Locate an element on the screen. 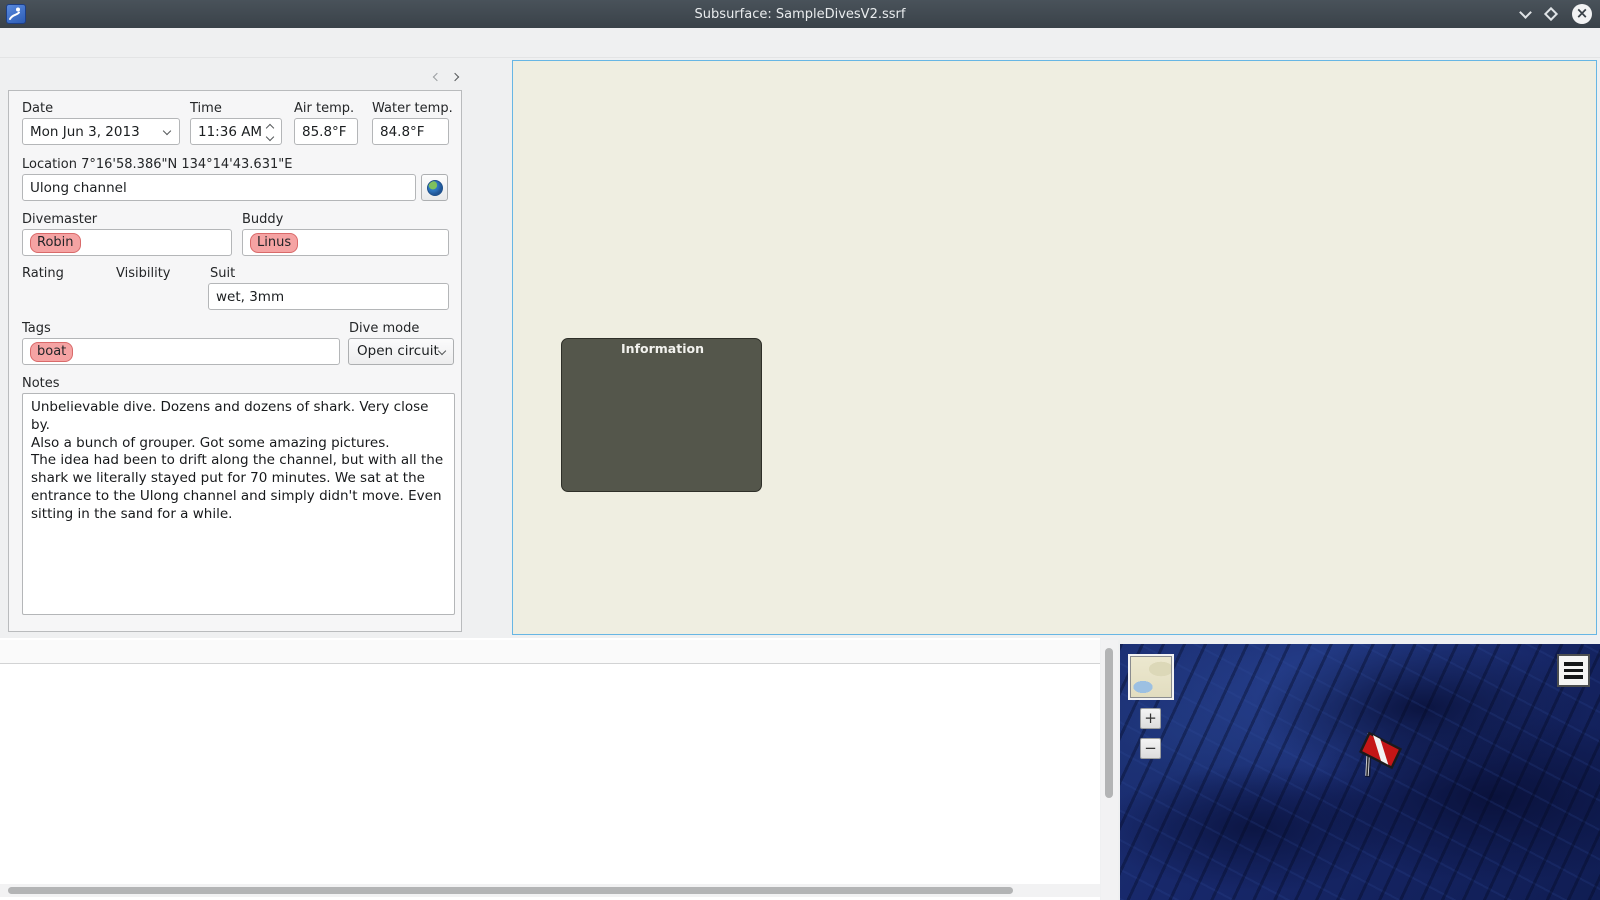  suit-input is located at coordinates (328, 296).